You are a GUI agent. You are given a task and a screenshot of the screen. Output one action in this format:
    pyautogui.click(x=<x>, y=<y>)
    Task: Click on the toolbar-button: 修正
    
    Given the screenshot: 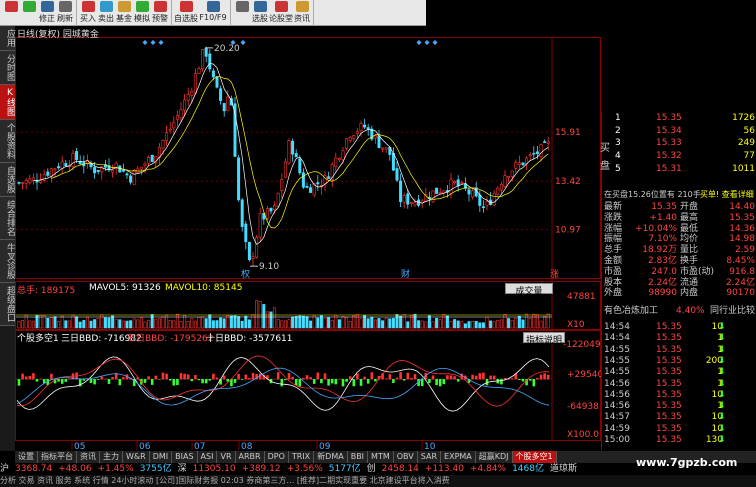 What is the action you would take?
    pyautogui.click(x=47, y=13)
    